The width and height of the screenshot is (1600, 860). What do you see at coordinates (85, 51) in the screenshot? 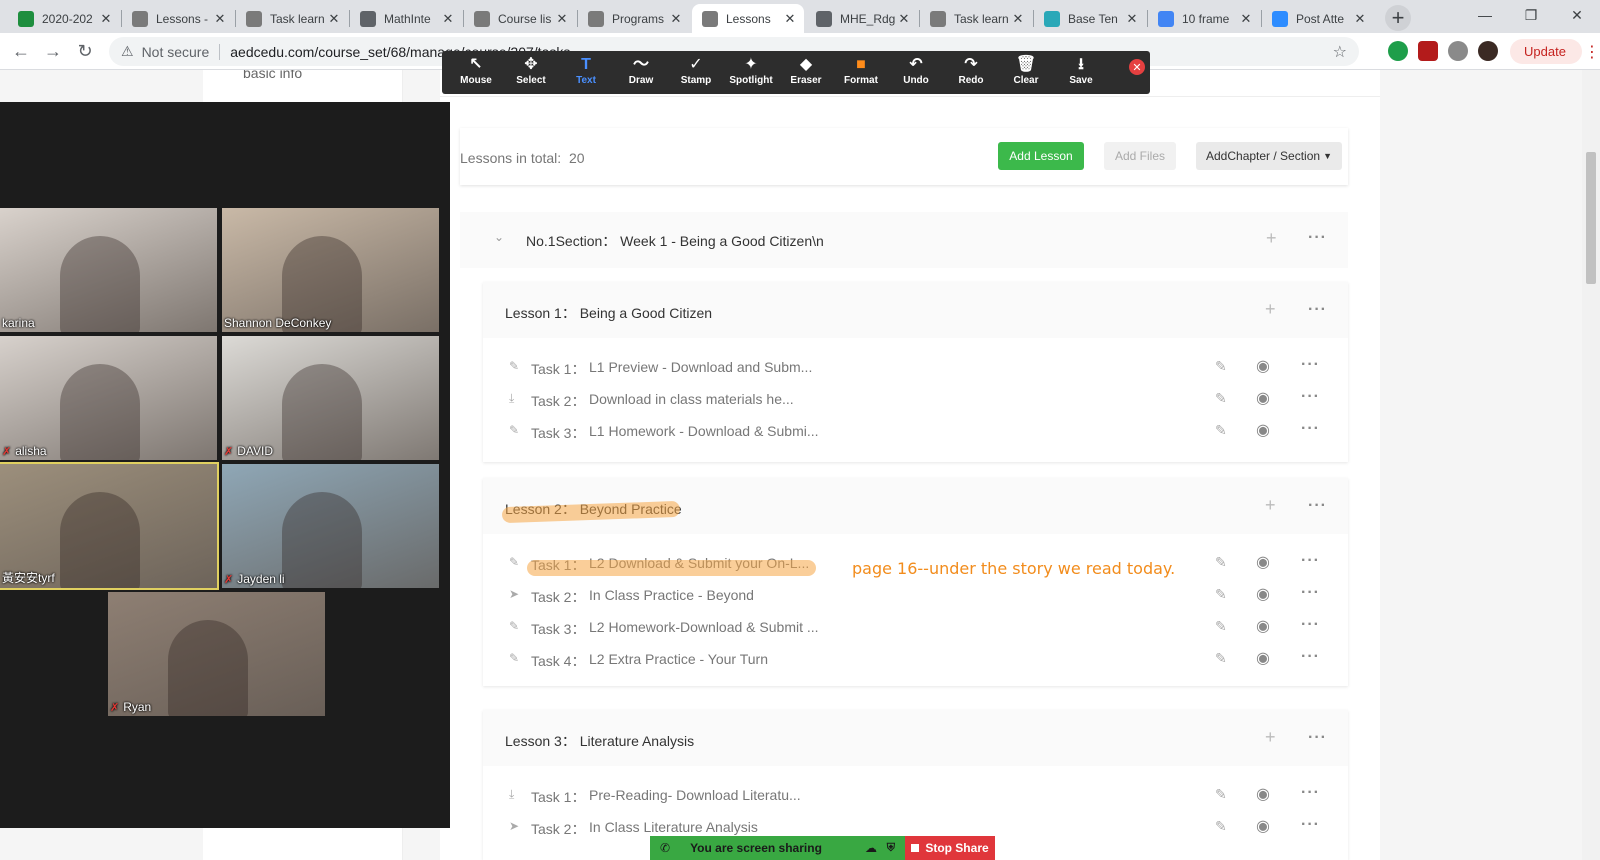
I see `reload-icon: ↻` at bounding box center [85, 51].